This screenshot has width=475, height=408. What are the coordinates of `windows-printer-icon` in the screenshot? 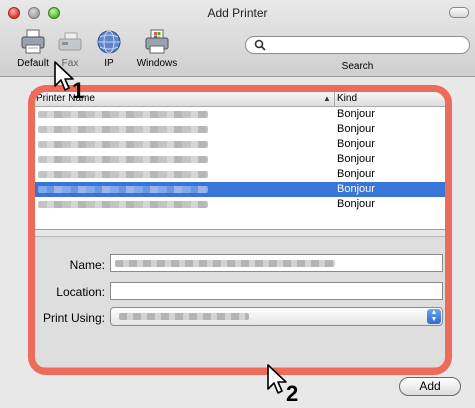 It's located at (157, 42).